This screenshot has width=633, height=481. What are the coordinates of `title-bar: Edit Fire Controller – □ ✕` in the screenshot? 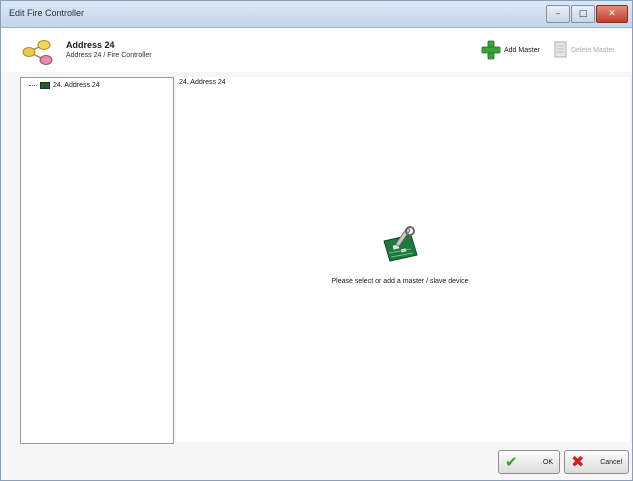 It's located at (316, 14).